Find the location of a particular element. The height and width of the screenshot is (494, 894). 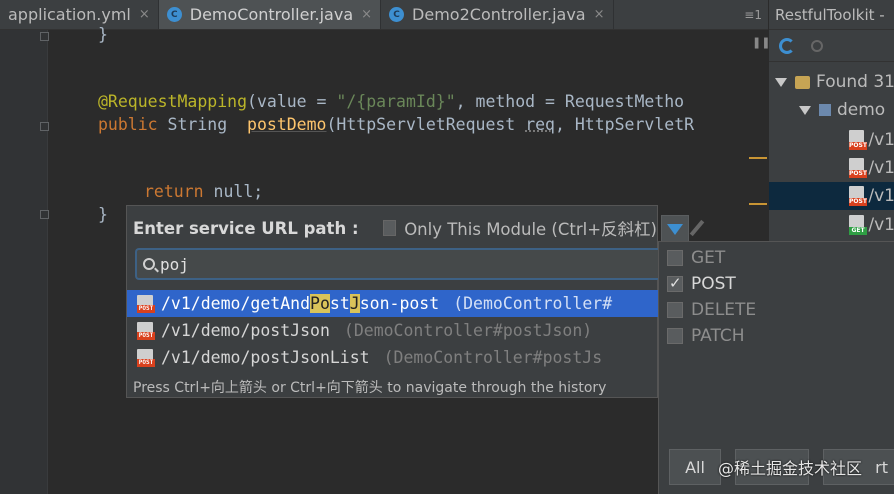

result-hint: (DemoController#postJson) is located at coordinates (468, 330).